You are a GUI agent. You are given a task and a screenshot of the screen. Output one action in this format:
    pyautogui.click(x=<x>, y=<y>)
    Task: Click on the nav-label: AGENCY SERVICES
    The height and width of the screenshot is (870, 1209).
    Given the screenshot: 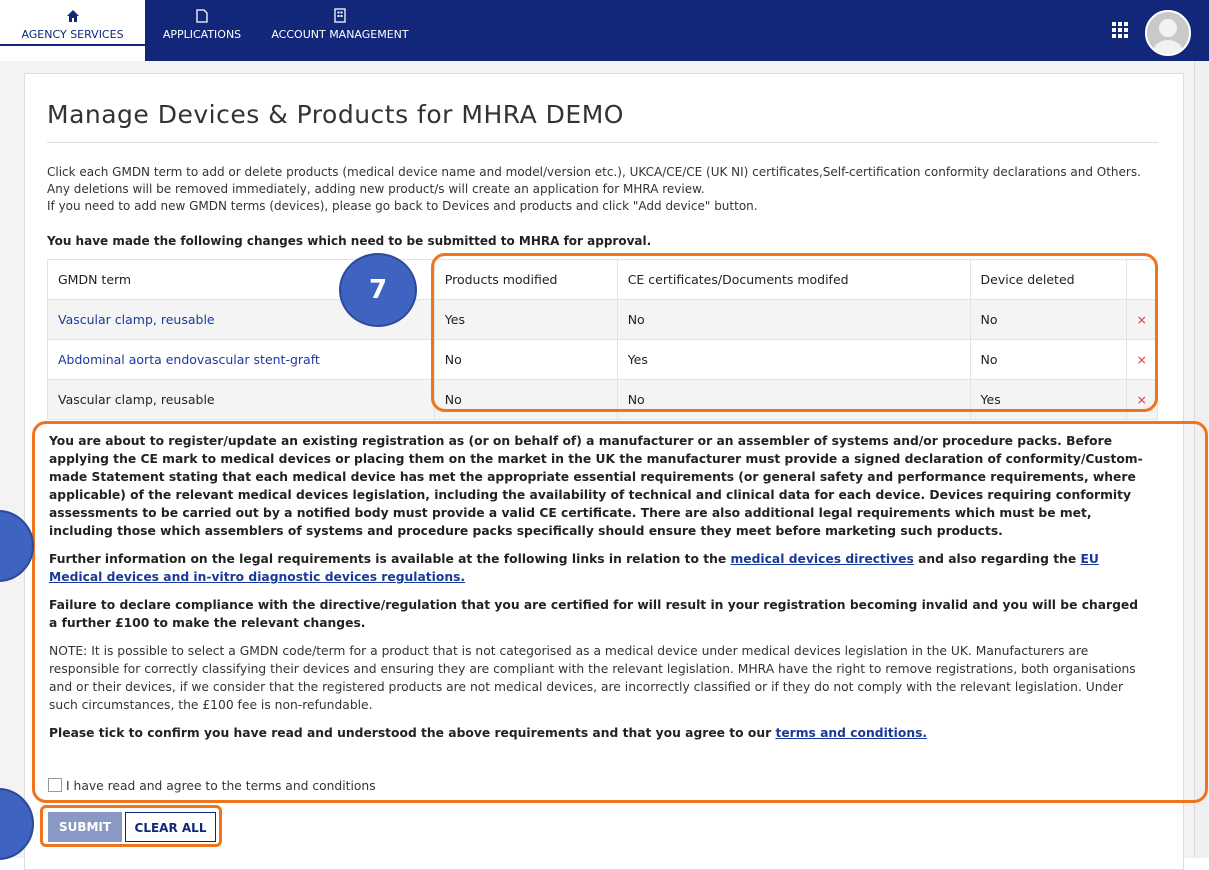 What is the action you would take?
    pyautogui.click(x=72, y=37)
    